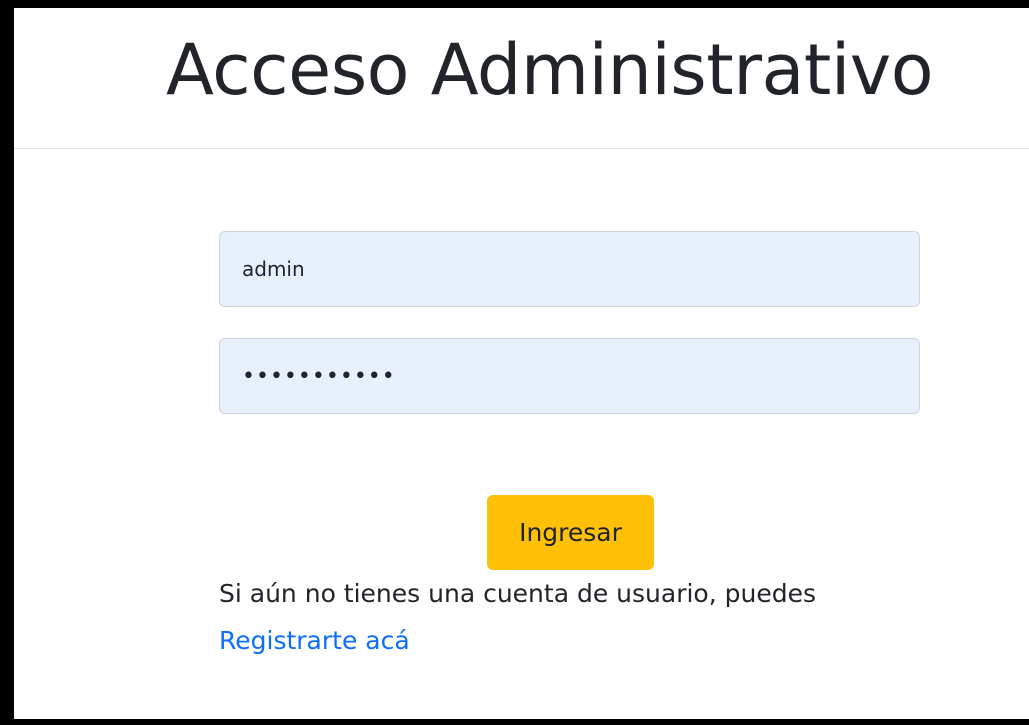 This screenshot has width=1029, height=725. What do you see at coordinates (570, 532) in the screenshot?
I see `login-button: Ingresar` at bounding box center [570, 532].